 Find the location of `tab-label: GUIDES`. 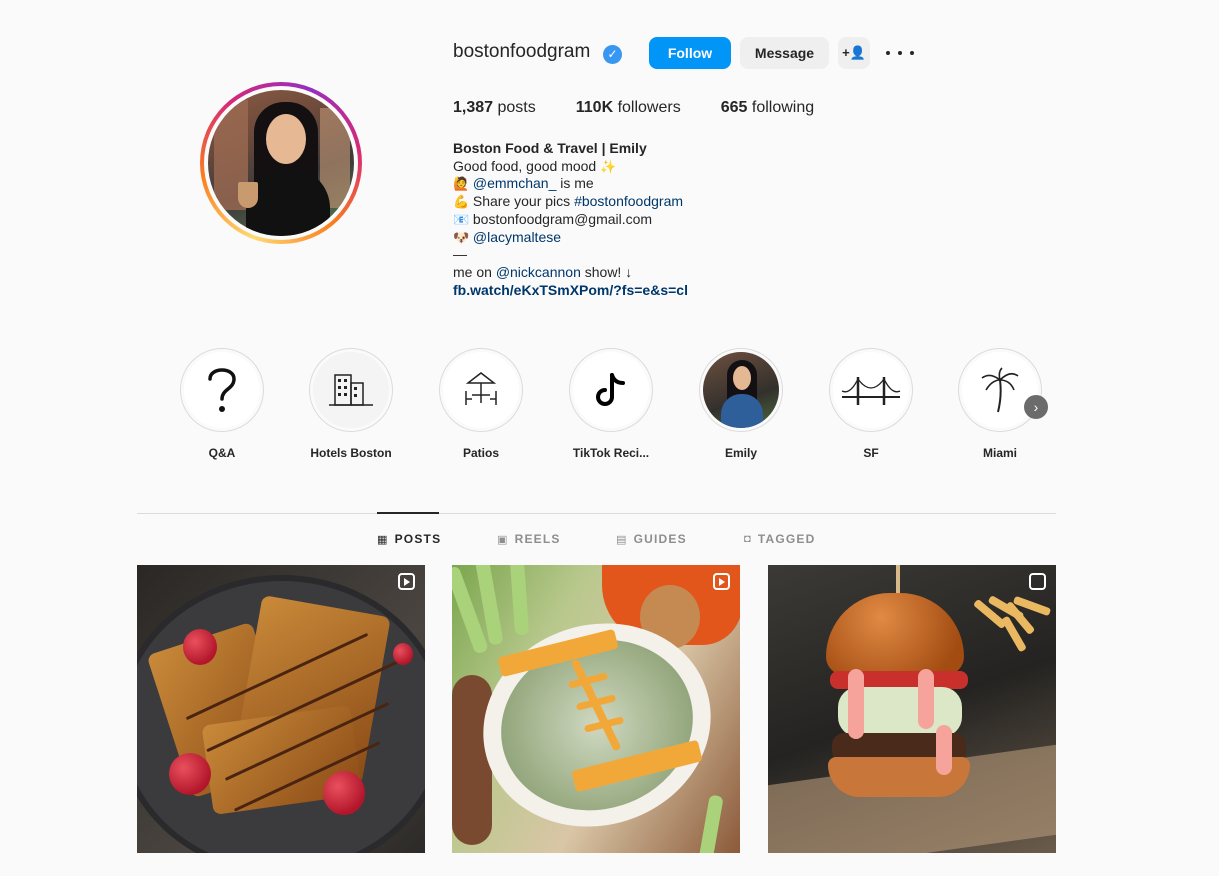

tab-label: GUIDES is located at coordinates (660, 539).